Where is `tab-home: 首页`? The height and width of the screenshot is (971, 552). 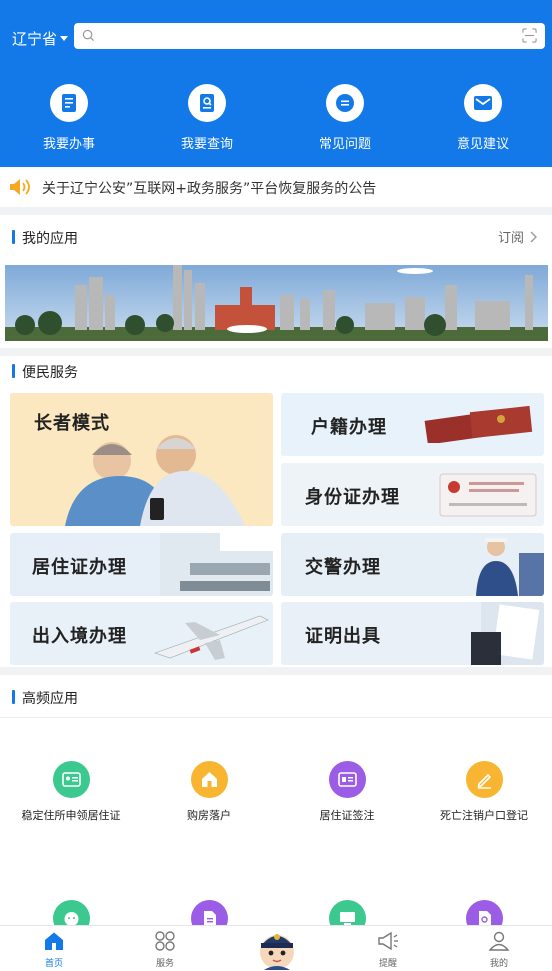 tab-home: 首页 is located at coordinates (54, 950).